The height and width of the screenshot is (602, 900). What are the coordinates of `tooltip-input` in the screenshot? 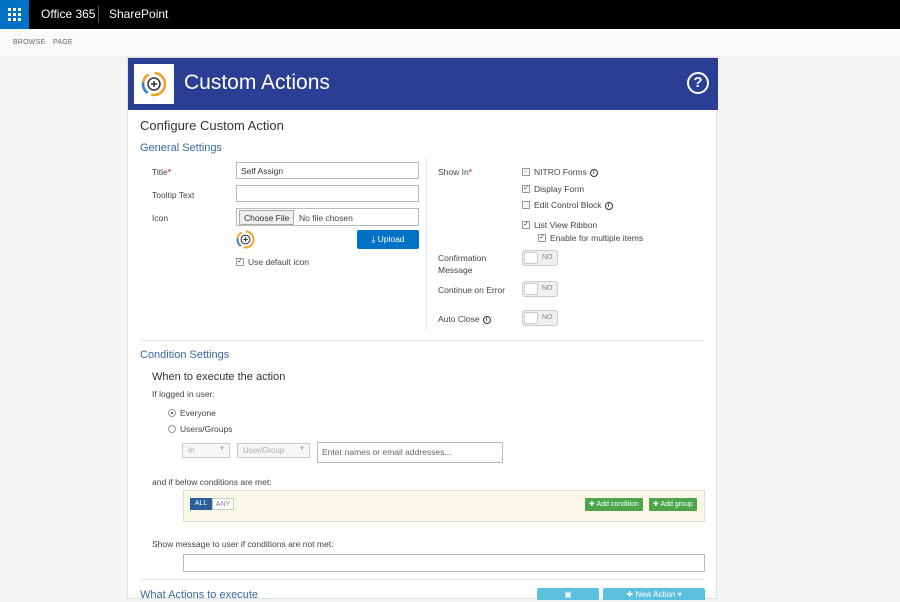 It's located at (327, 193).